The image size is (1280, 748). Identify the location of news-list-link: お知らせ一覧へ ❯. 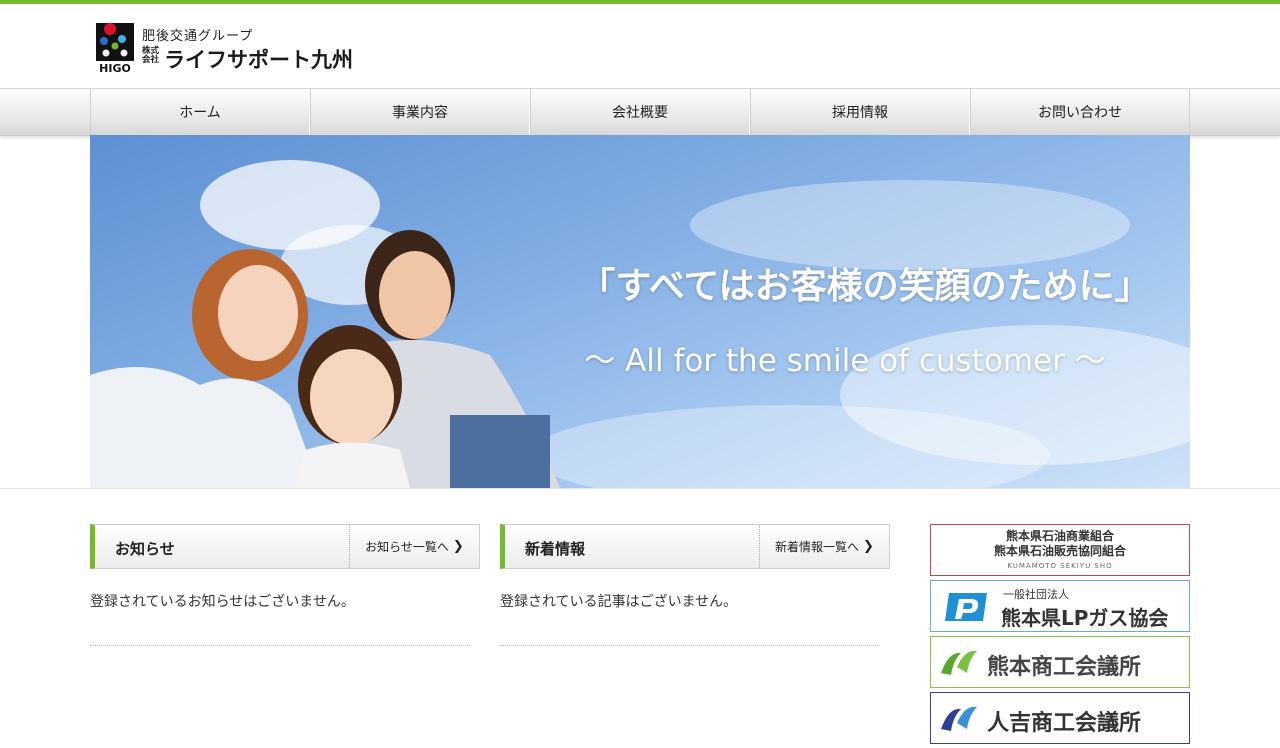
(414, 546).